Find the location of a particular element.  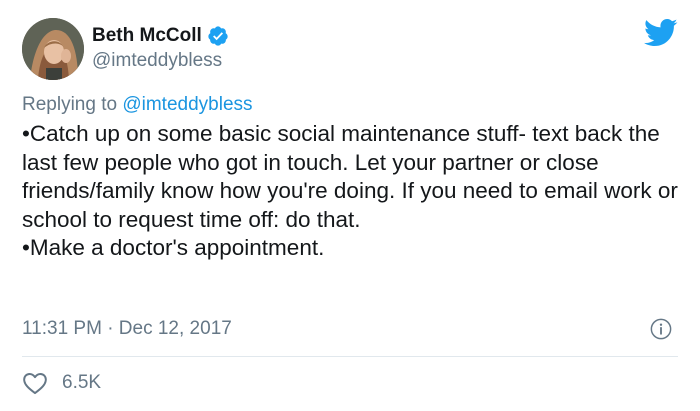

like-count: 6.5K is located at coordinates (82, 382).